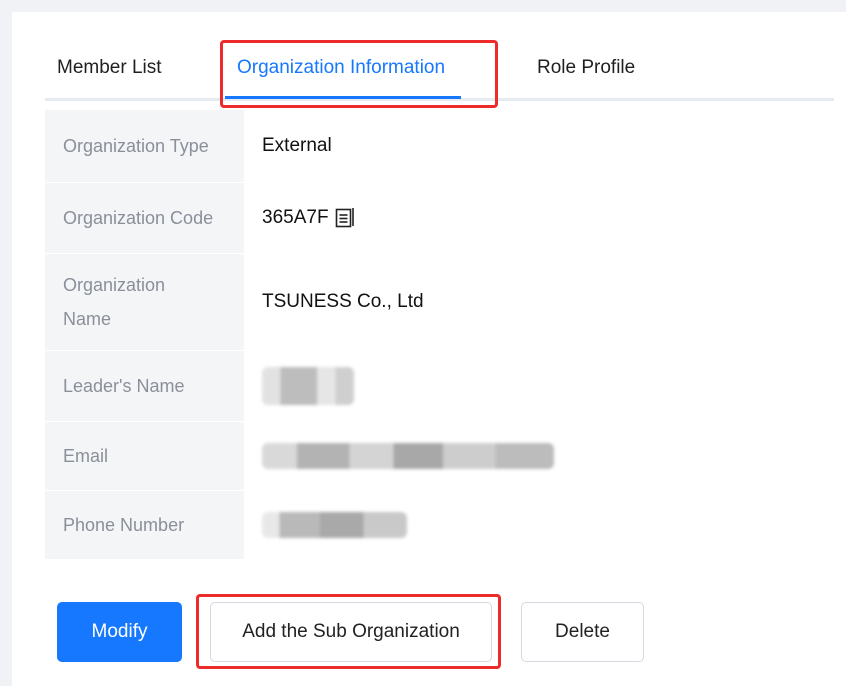  What do you see at coordinates (297, 145) in the screenshot?
I see `value-organization-type: External` at bounding box center [297, 145].